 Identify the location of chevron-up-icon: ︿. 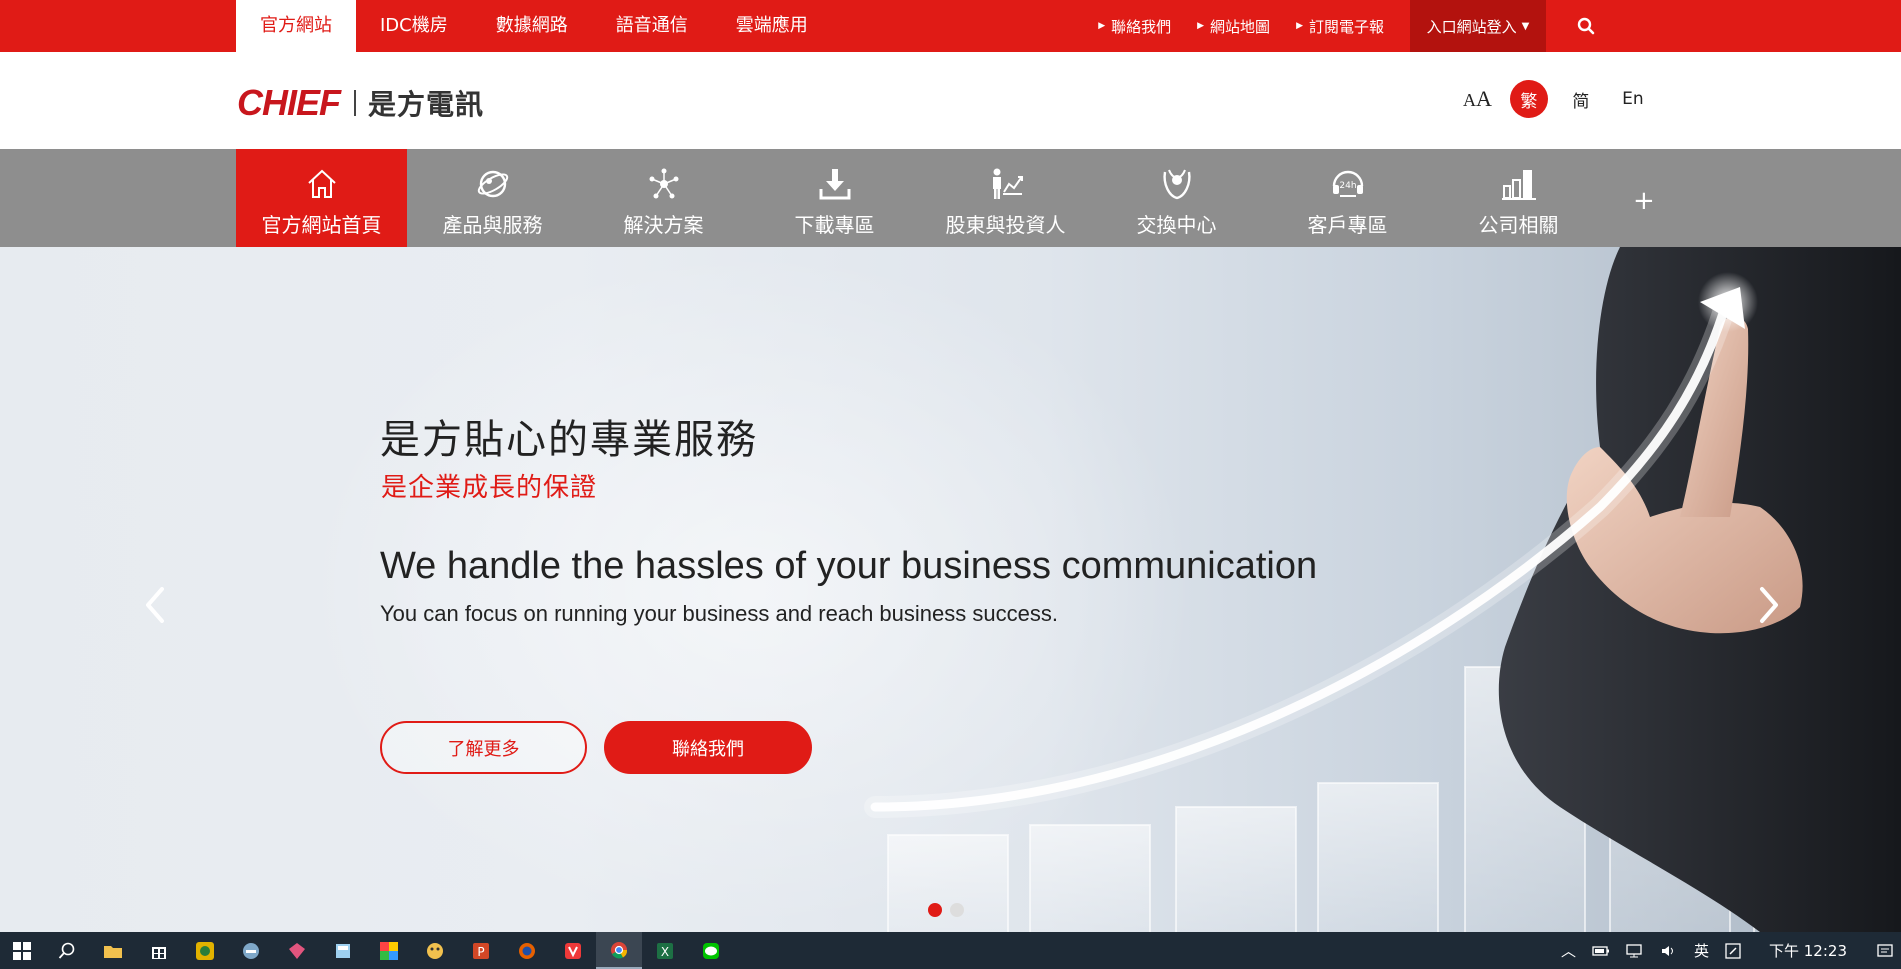
(1568, 950).